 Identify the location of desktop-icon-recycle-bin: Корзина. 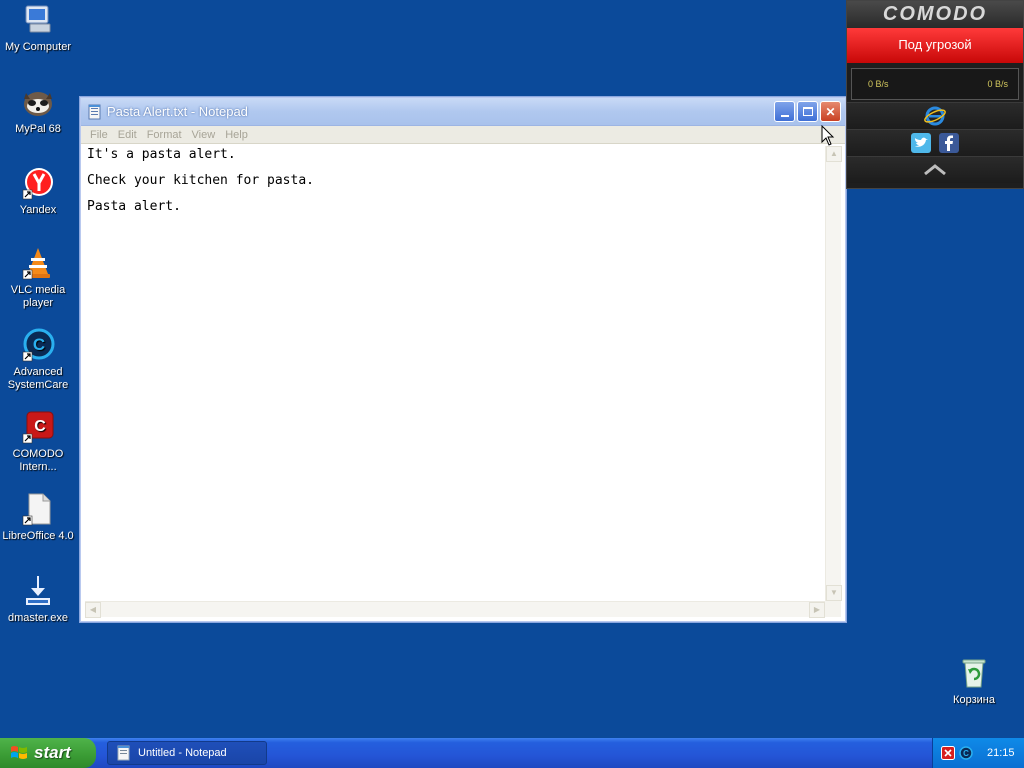
(974, 681).